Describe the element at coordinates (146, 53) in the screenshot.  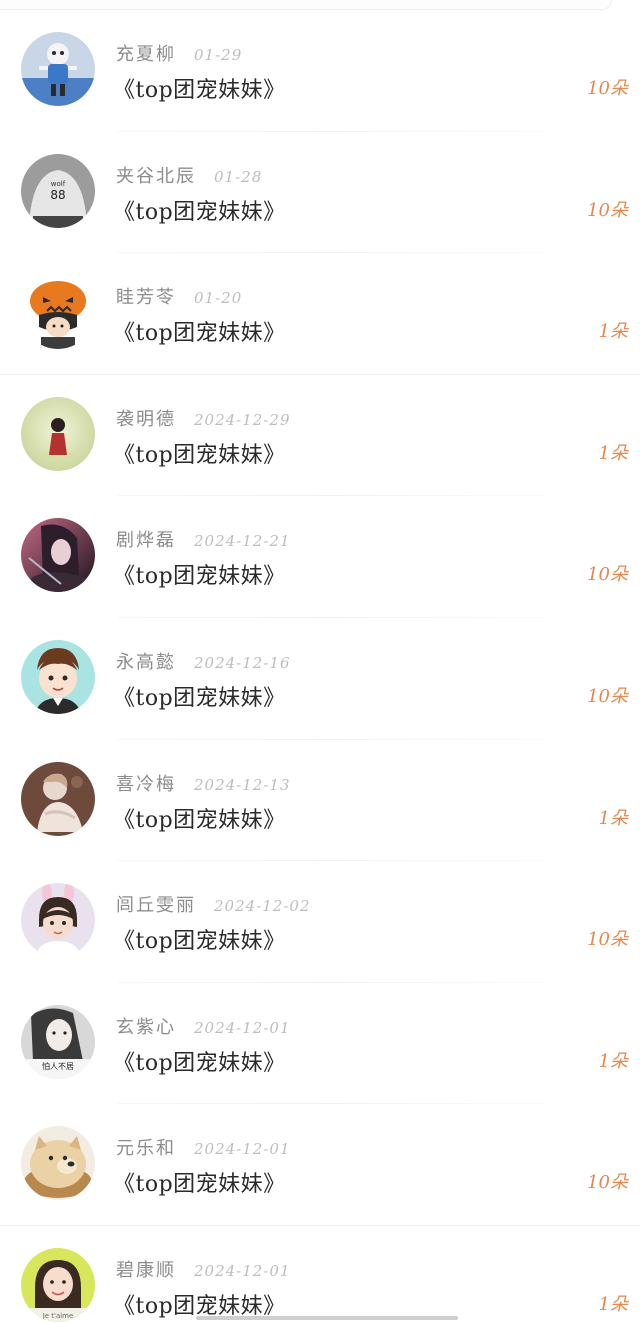
I see `user-name: 充夏柳` at that location.